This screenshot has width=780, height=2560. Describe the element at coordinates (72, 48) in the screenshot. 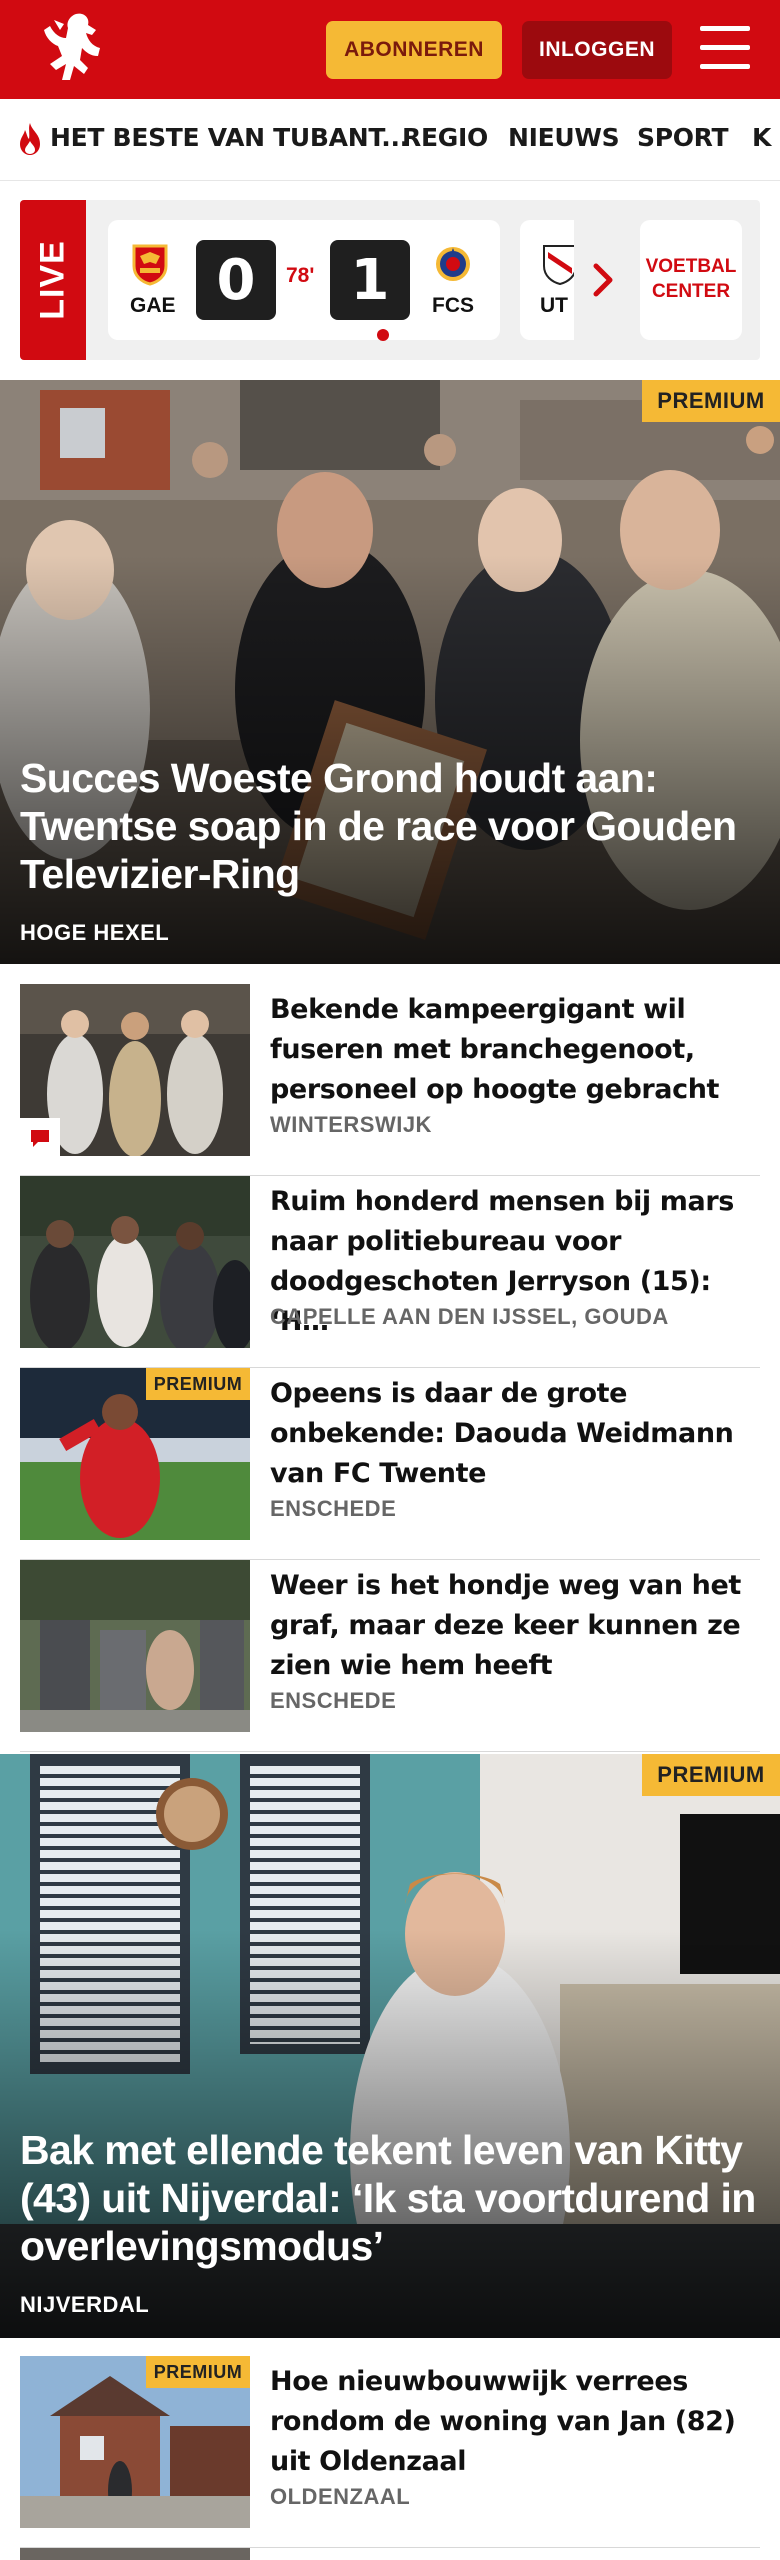

I see `tubantia-horse-logo` at that location.